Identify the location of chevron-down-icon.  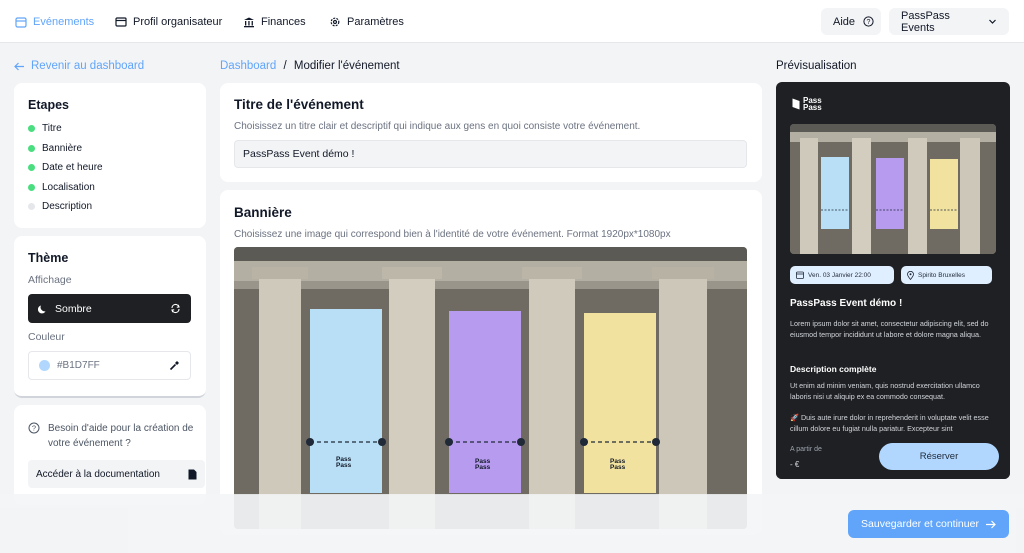
(992, 21).